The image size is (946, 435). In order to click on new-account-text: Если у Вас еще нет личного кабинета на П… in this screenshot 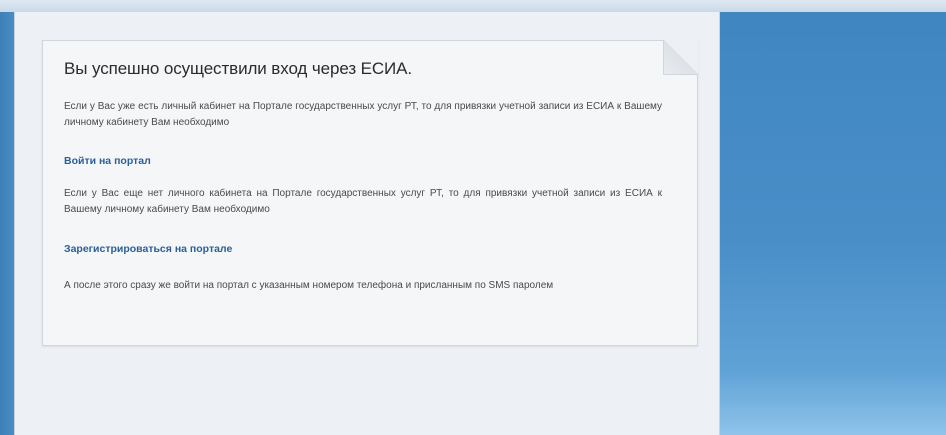, I will do `click(363, 201)`.